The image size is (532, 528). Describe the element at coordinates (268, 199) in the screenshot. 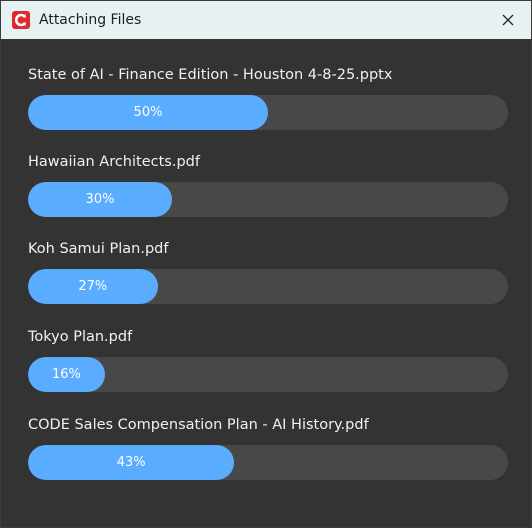

I see `progress-bar: 30%` at that location.